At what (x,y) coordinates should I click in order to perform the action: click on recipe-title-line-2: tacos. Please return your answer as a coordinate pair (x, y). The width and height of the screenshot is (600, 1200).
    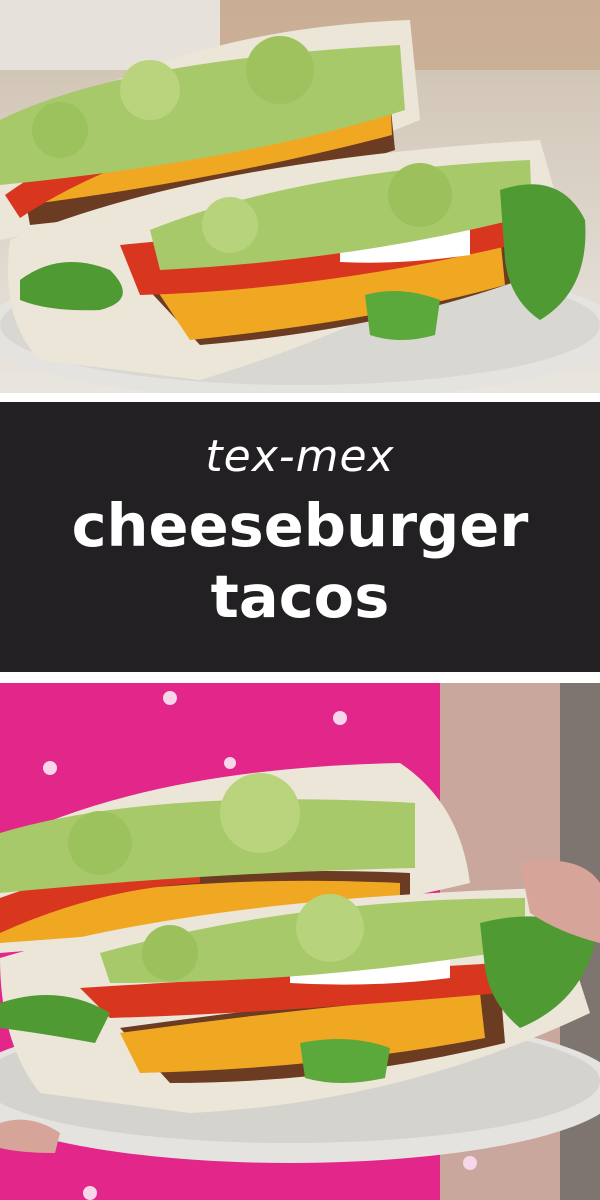
    Looking at the image, I should click on (300, 596).